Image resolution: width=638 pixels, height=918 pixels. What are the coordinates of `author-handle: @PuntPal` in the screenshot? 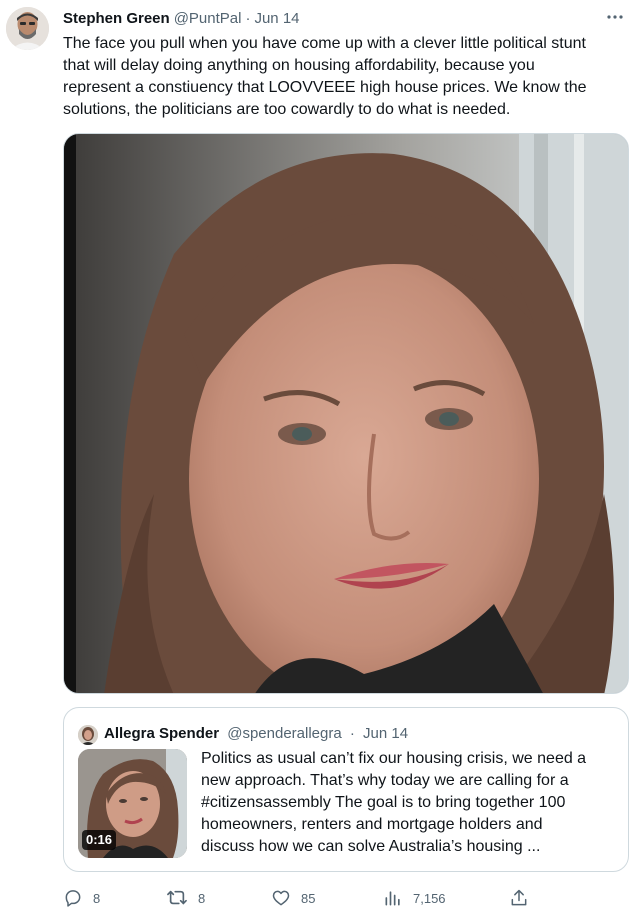 It's located at (208, 19).